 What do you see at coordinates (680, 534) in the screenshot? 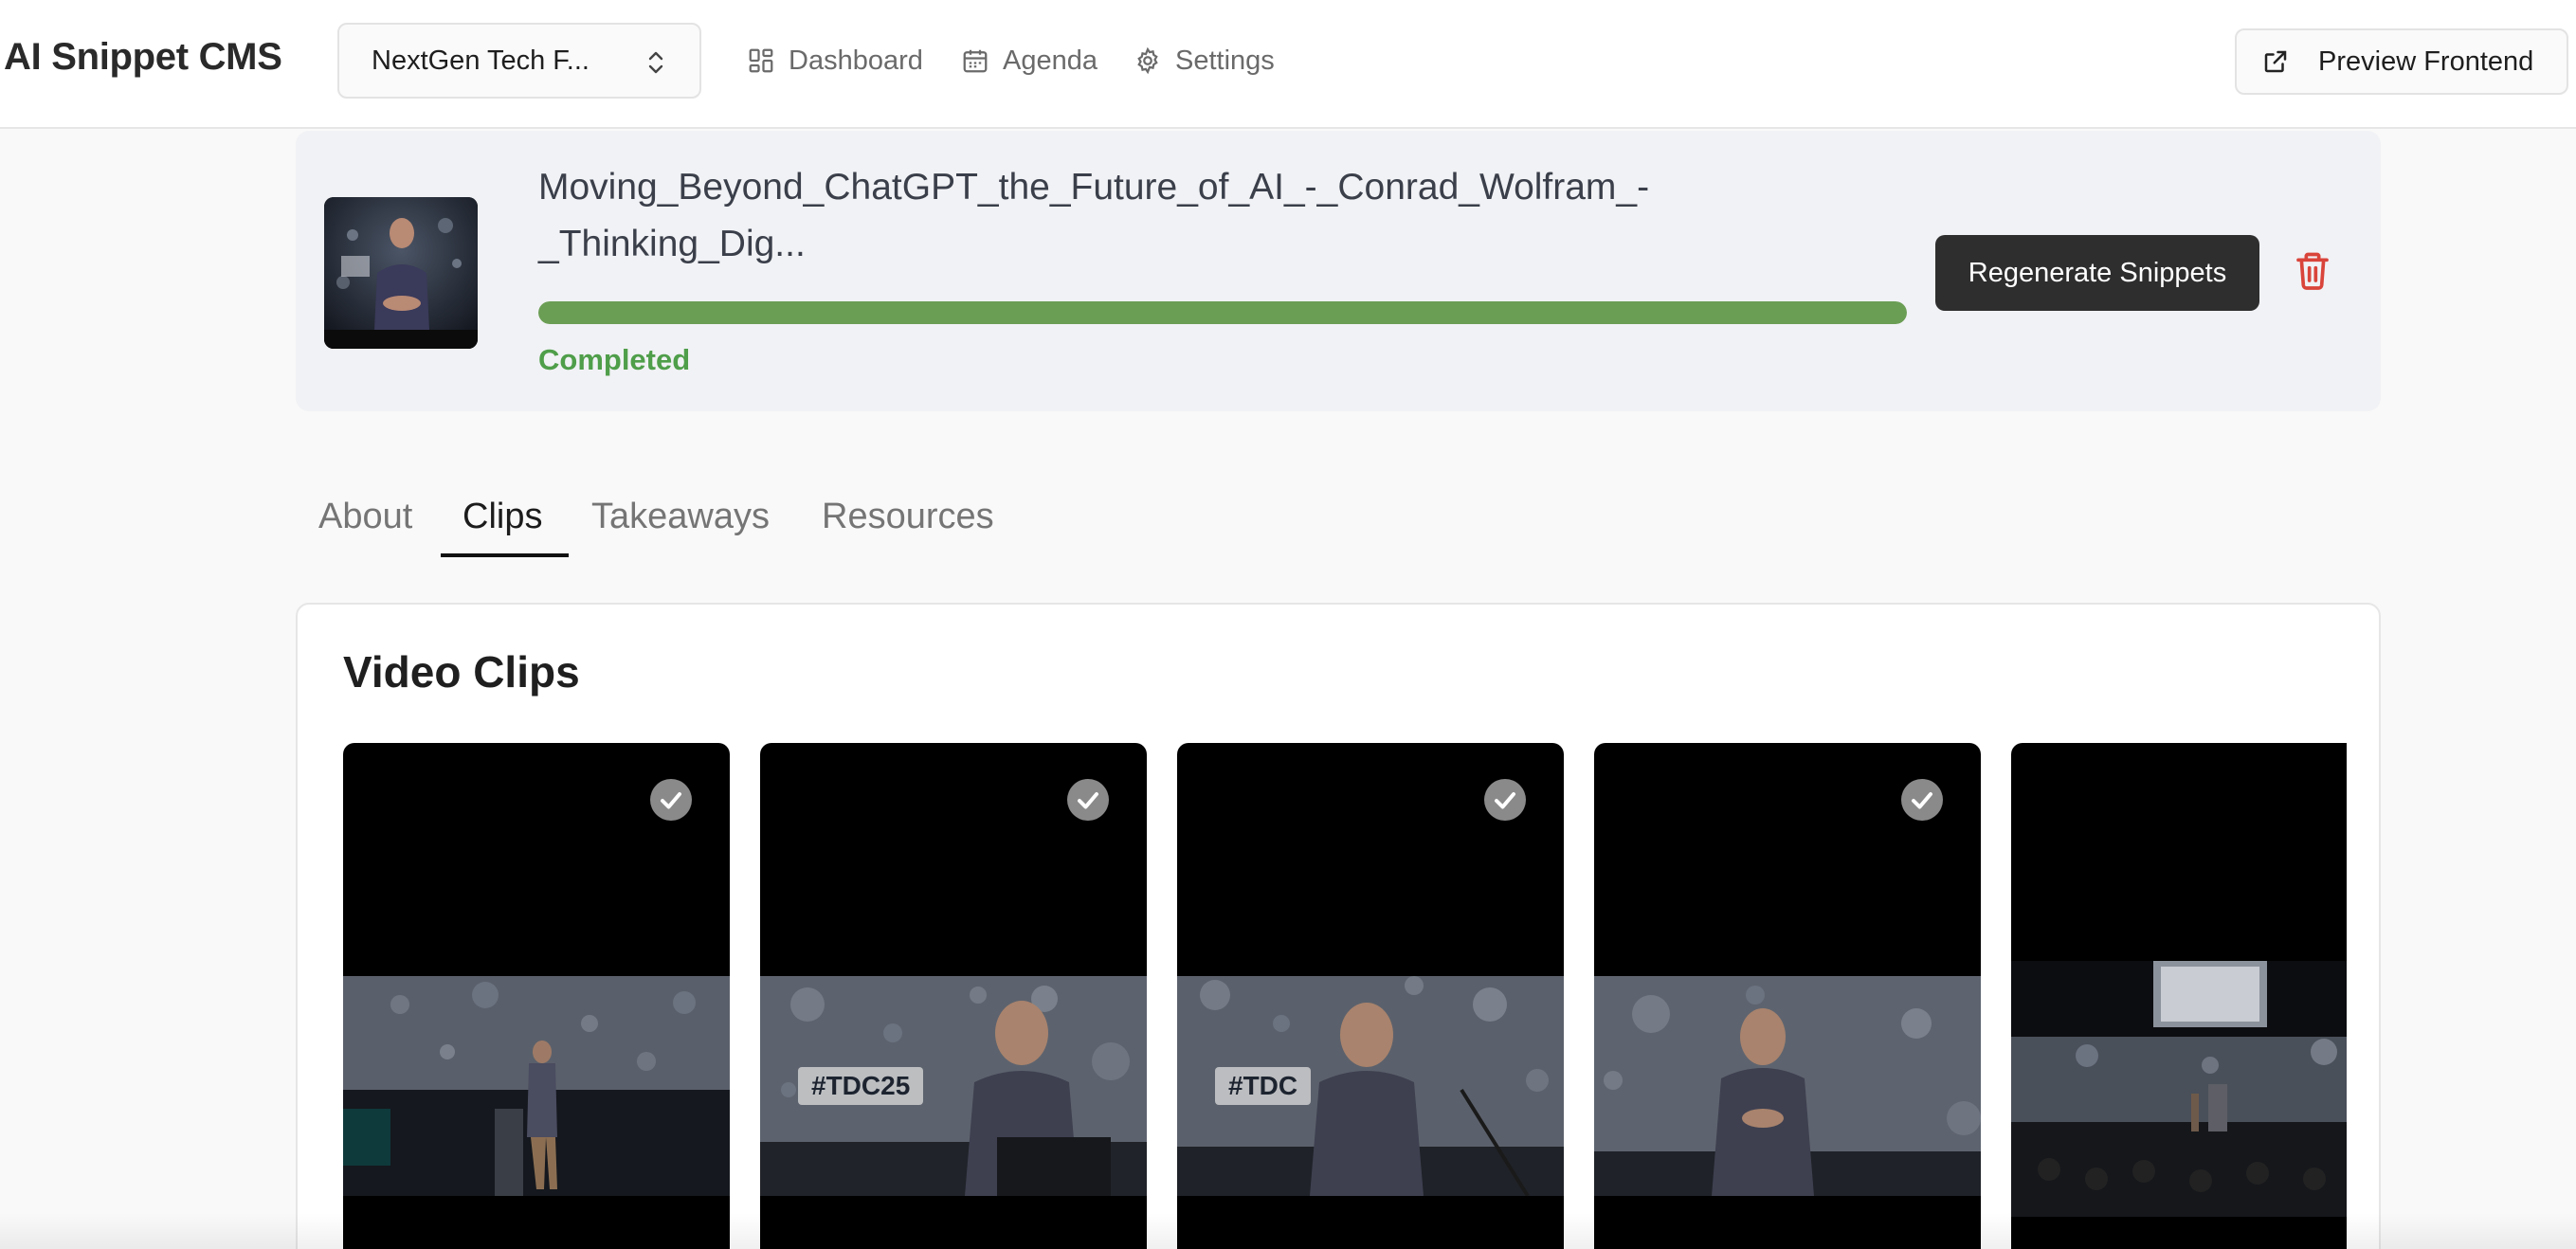
I see `tab-takeaways: Takeaways` at bounding box center [680, 534].